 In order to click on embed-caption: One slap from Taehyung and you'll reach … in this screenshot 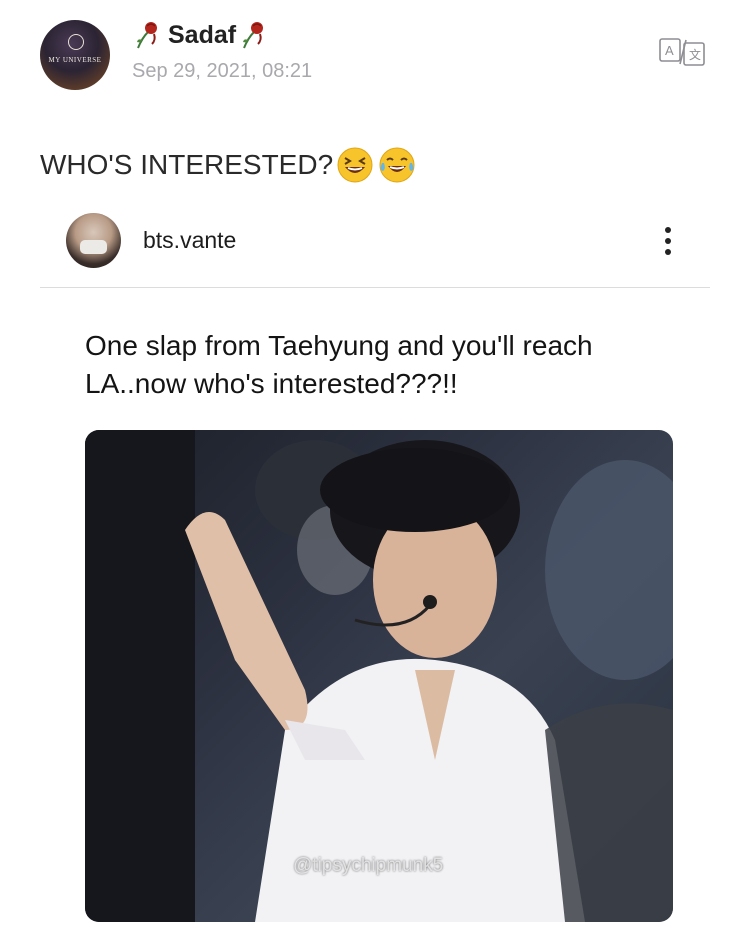, I will do `click(339, 364)`.